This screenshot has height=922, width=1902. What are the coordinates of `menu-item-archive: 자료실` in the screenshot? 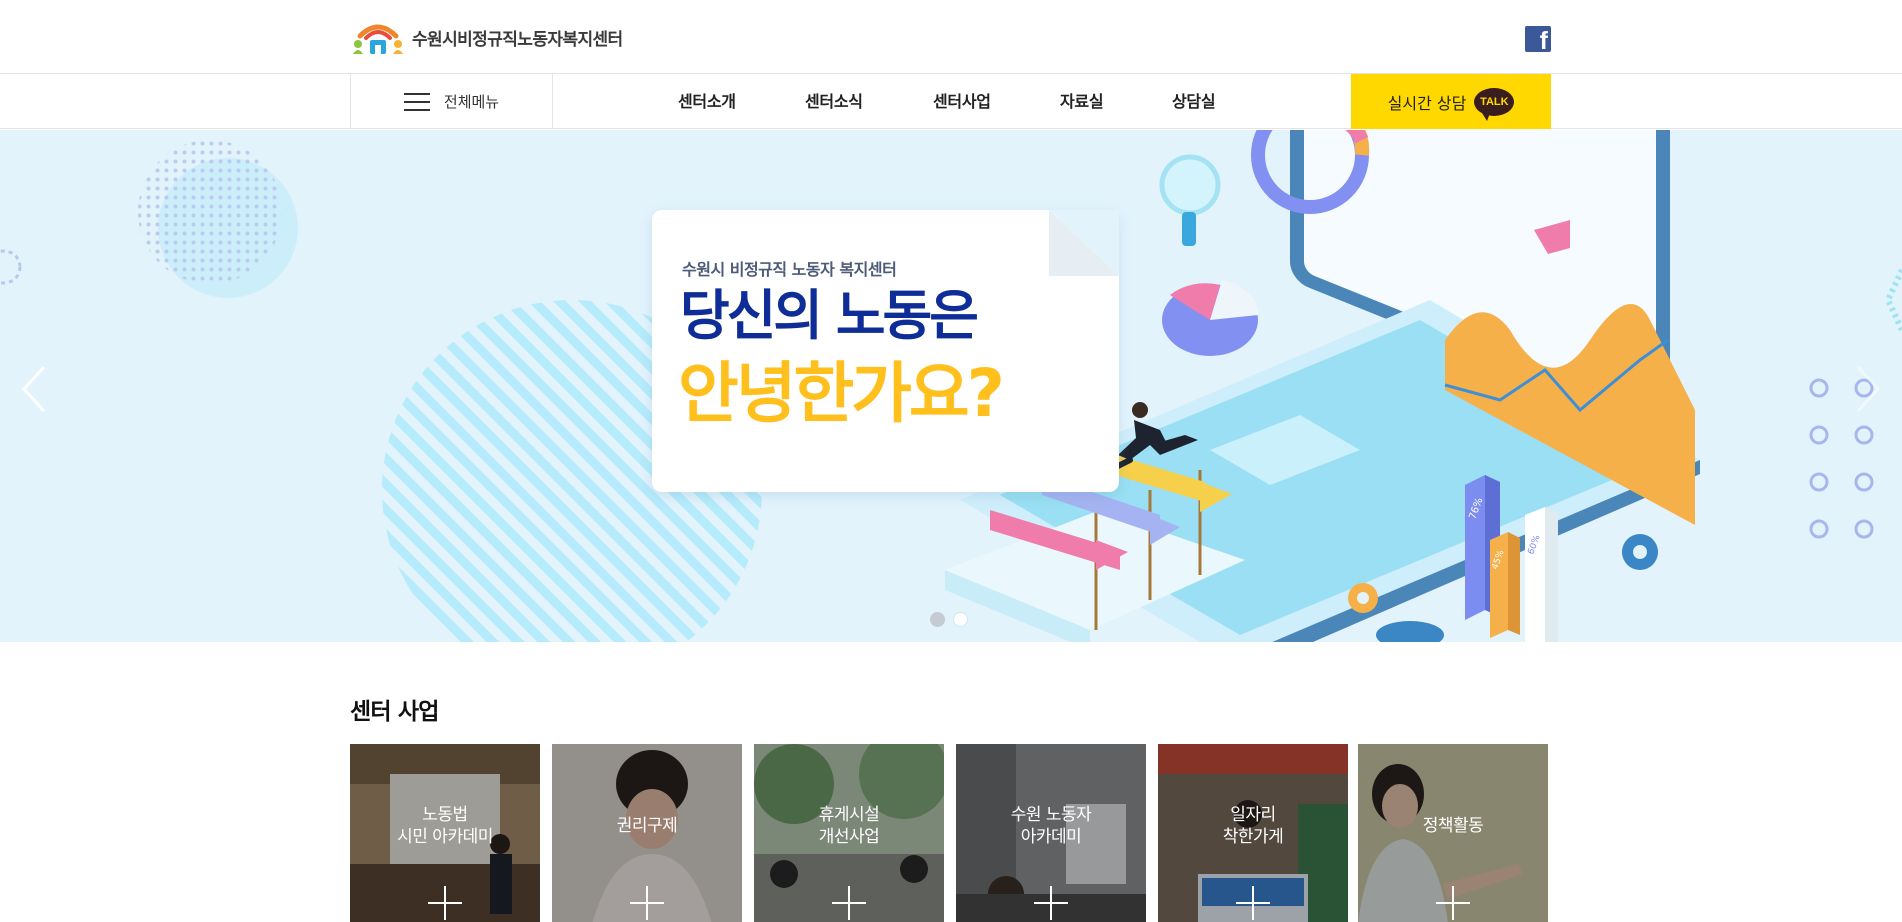 It's located at (1082, 101).